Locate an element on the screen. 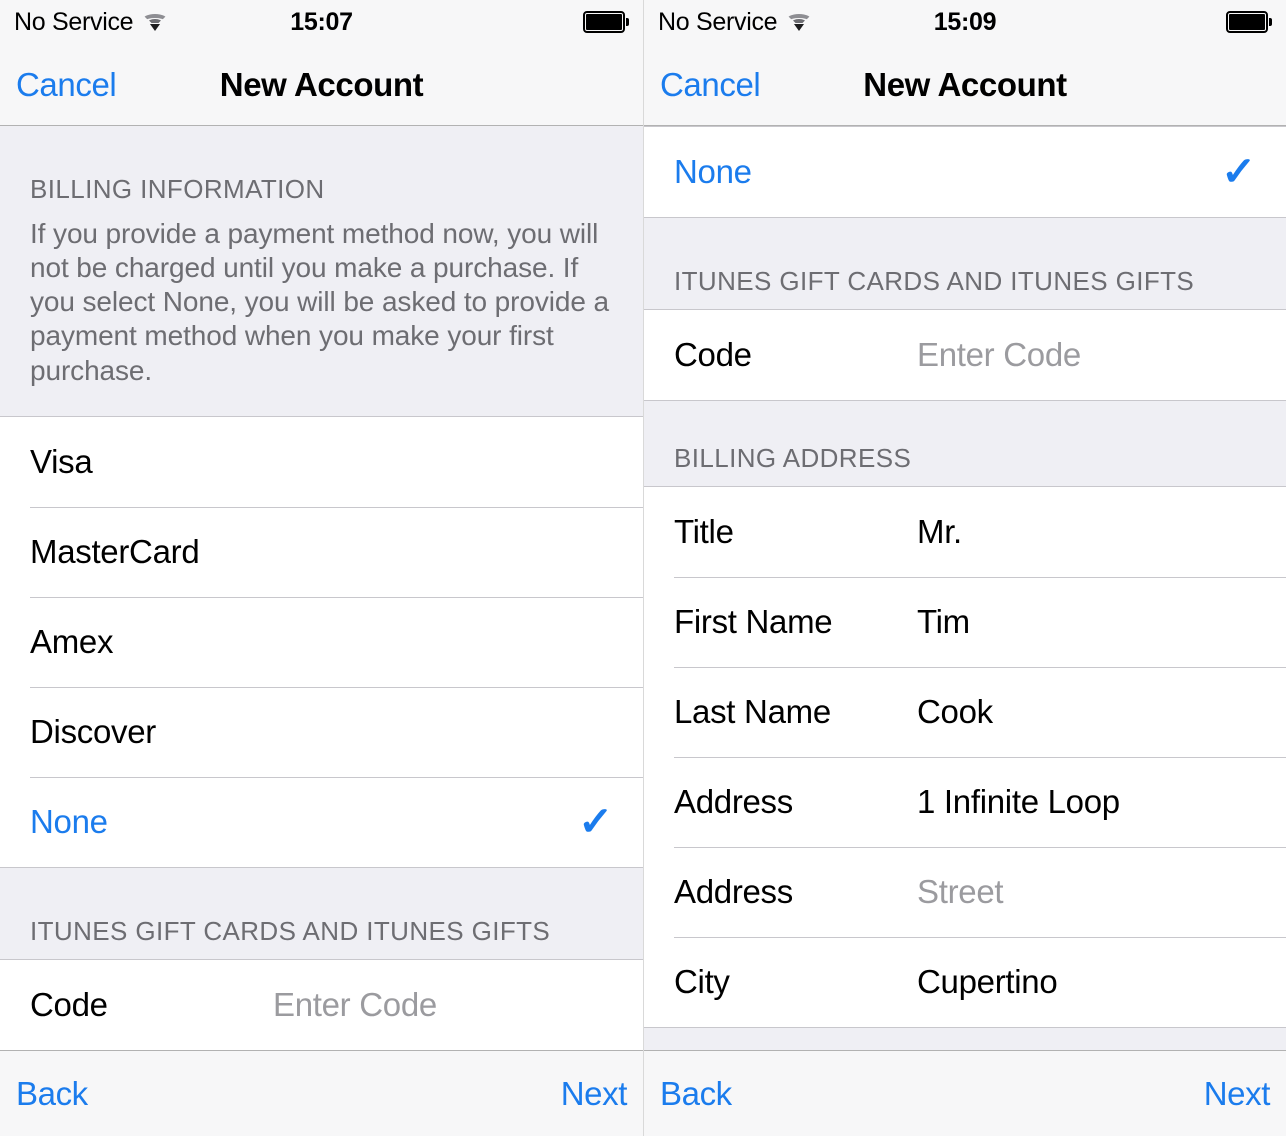 Image resolution: width=1286 pixels, height=1136 pixels. field-label: Title is located at coordinates (704, 531).